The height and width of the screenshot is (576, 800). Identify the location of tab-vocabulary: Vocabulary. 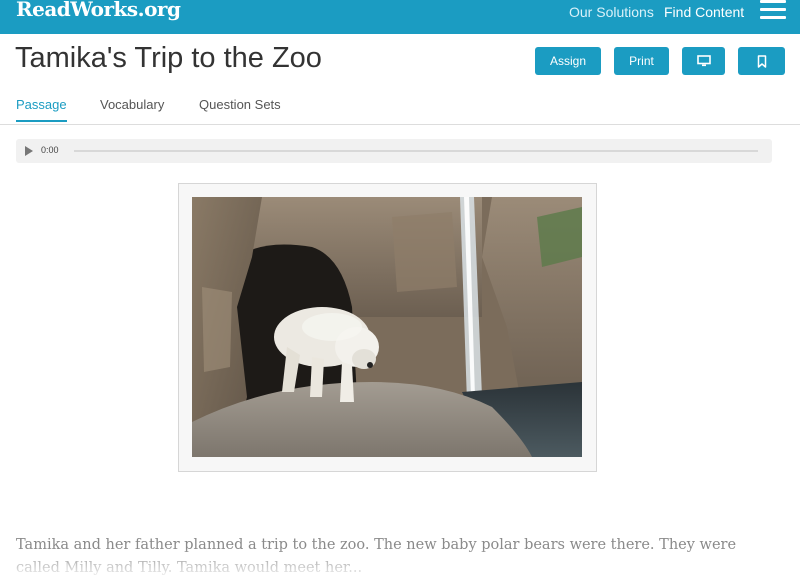
(132, 108).